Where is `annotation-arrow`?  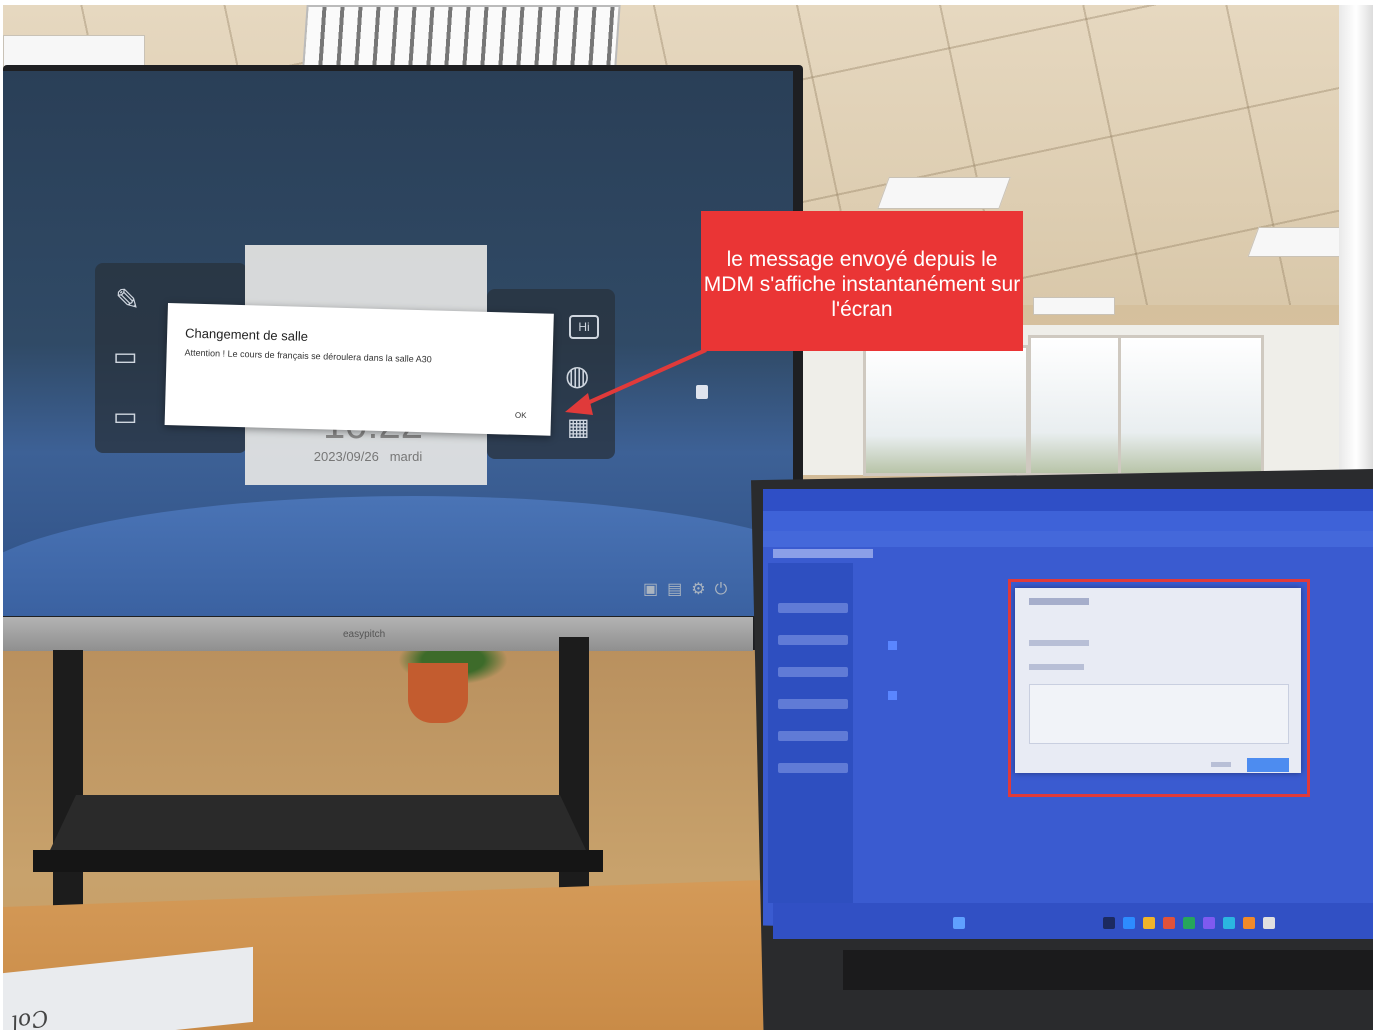
annotation-arrow is located at coordinates (636, 381).